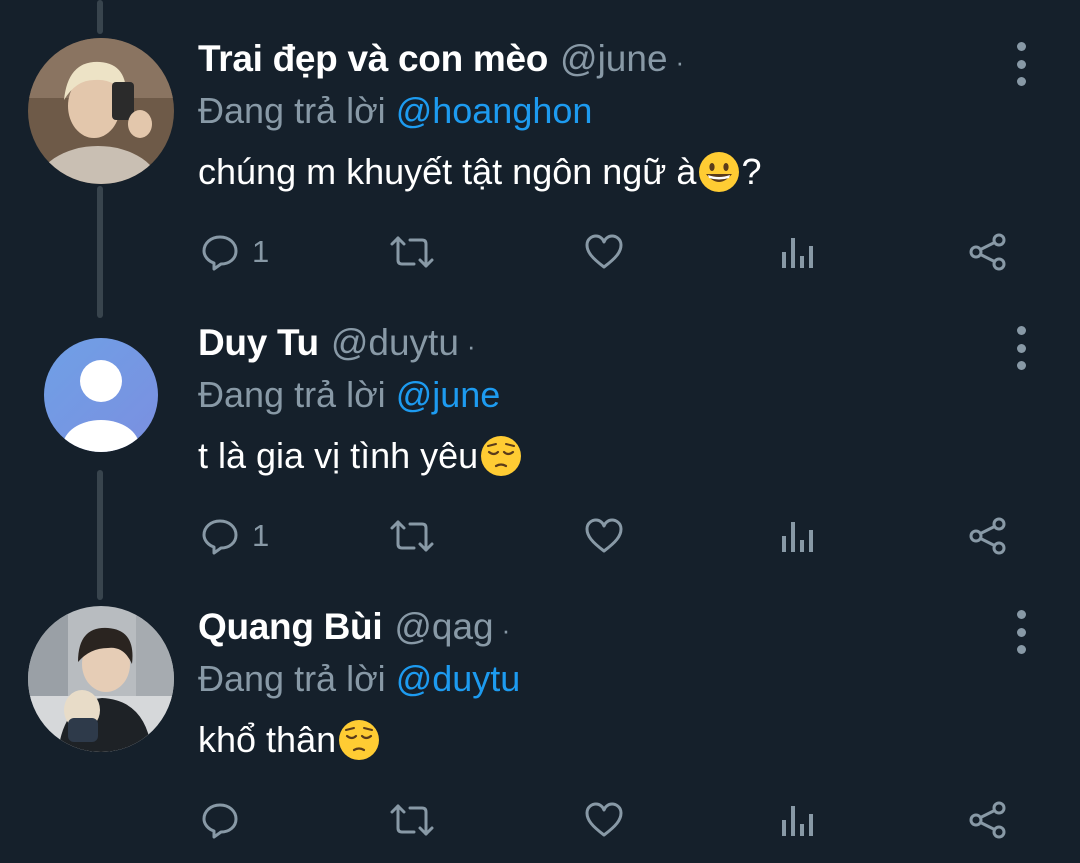 The height and width of the screenshot is (863, 1080). I want to click on mention-link: @june, so click(448, 394).